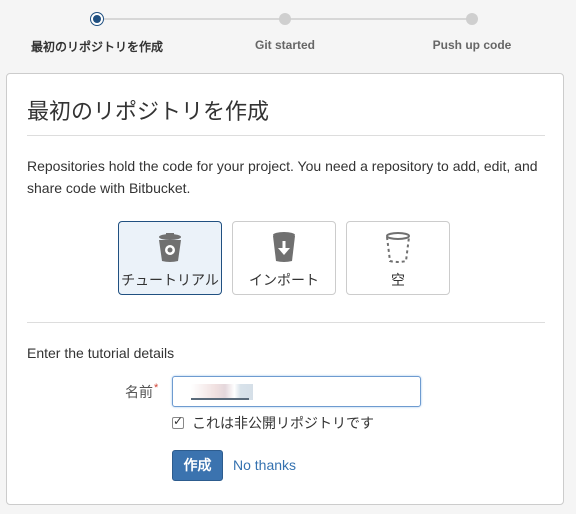 This screenshot has height=514, width=576. I want to click on private-repo-checkbox-row: これは非公開リポジトリです, so click(273, 423).